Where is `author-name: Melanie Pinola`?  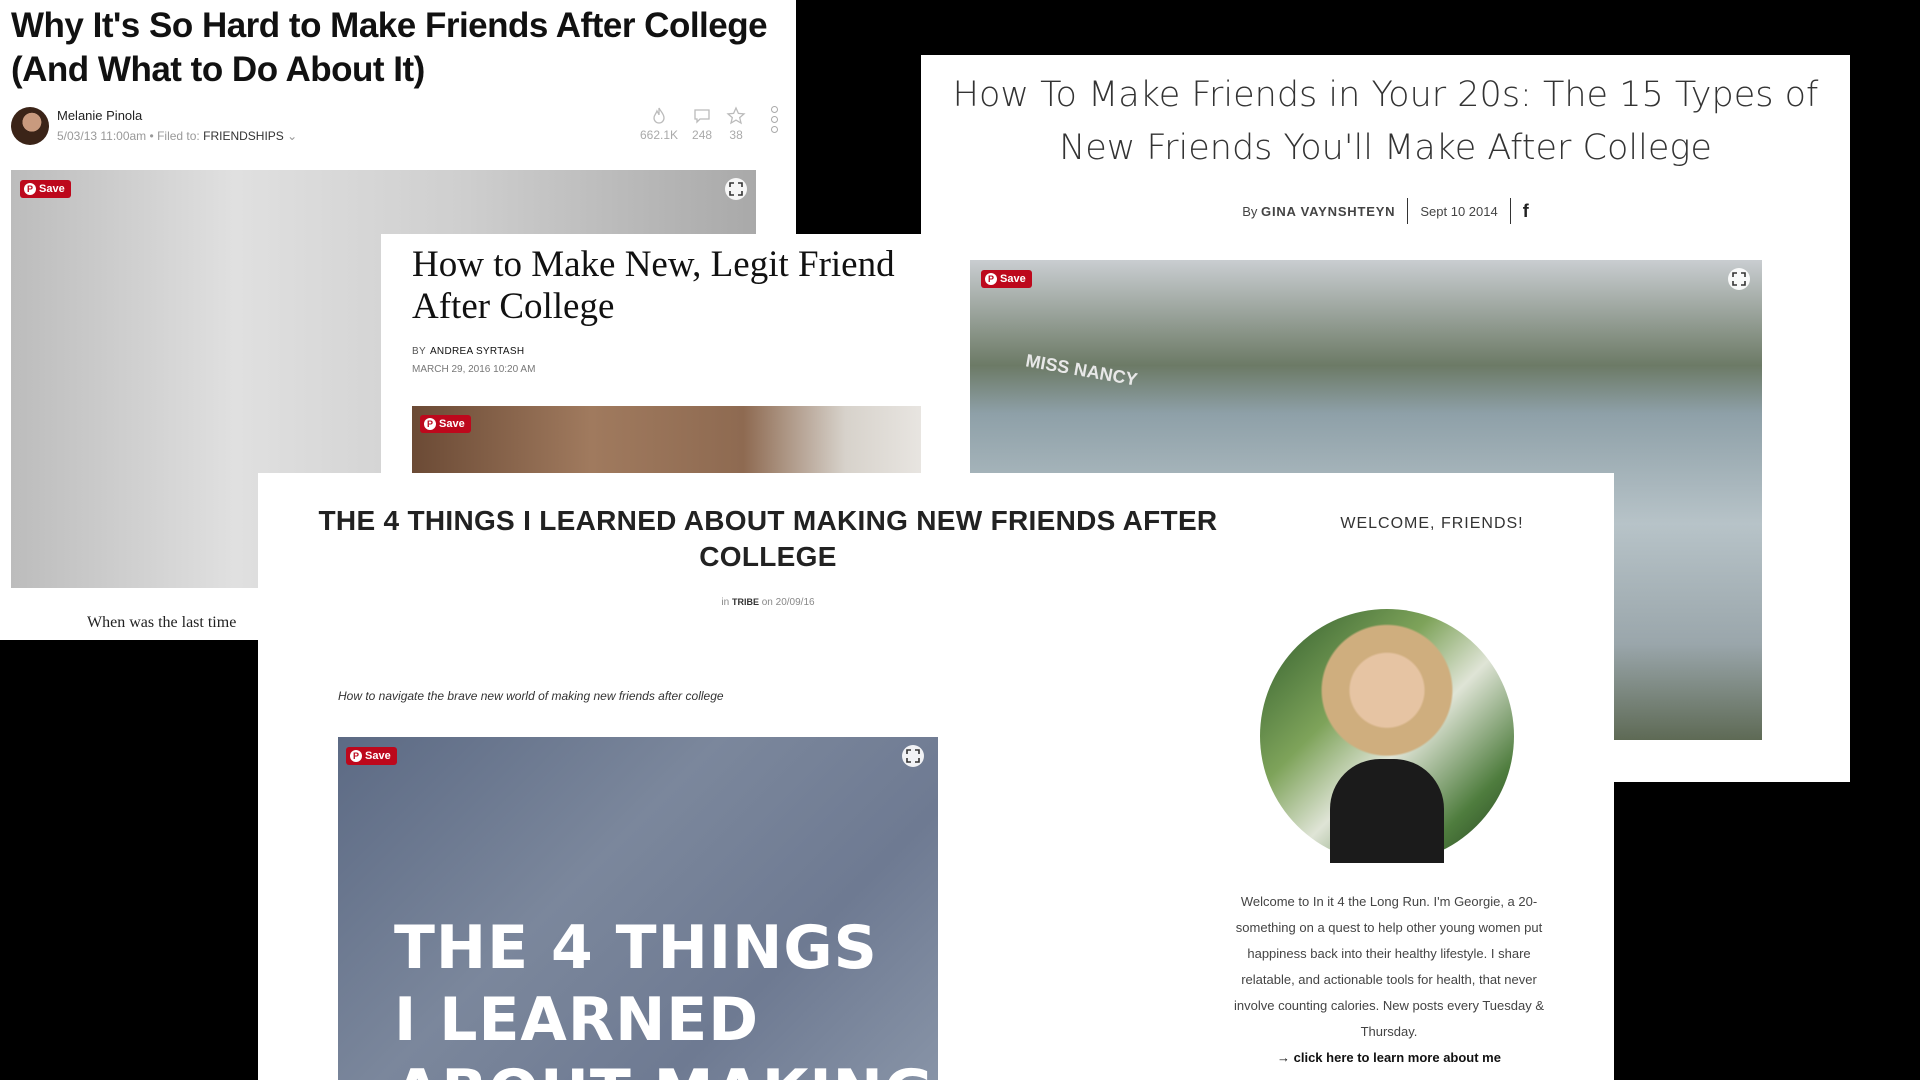
author-name: Melanie Pinola is located at coordinates (99, 115).